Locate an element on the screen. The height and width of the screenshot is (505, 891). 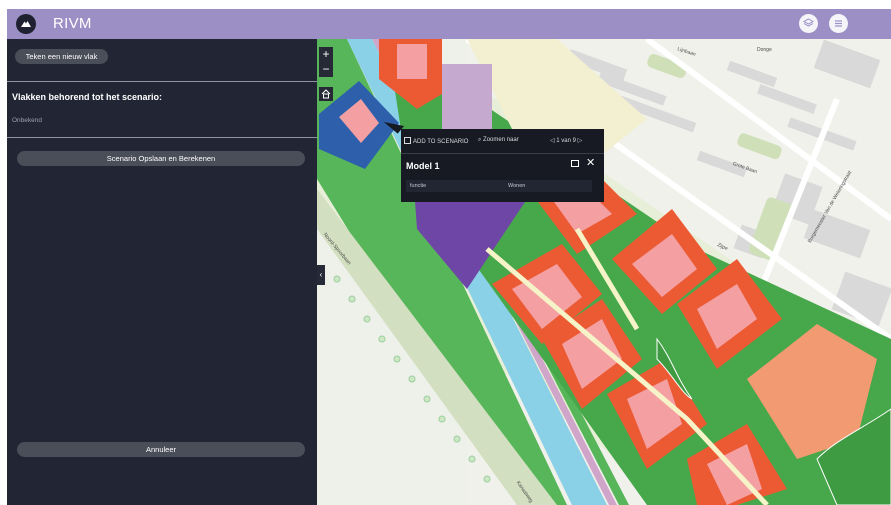
app-header: RIVM is located at coordinates (449, 24).